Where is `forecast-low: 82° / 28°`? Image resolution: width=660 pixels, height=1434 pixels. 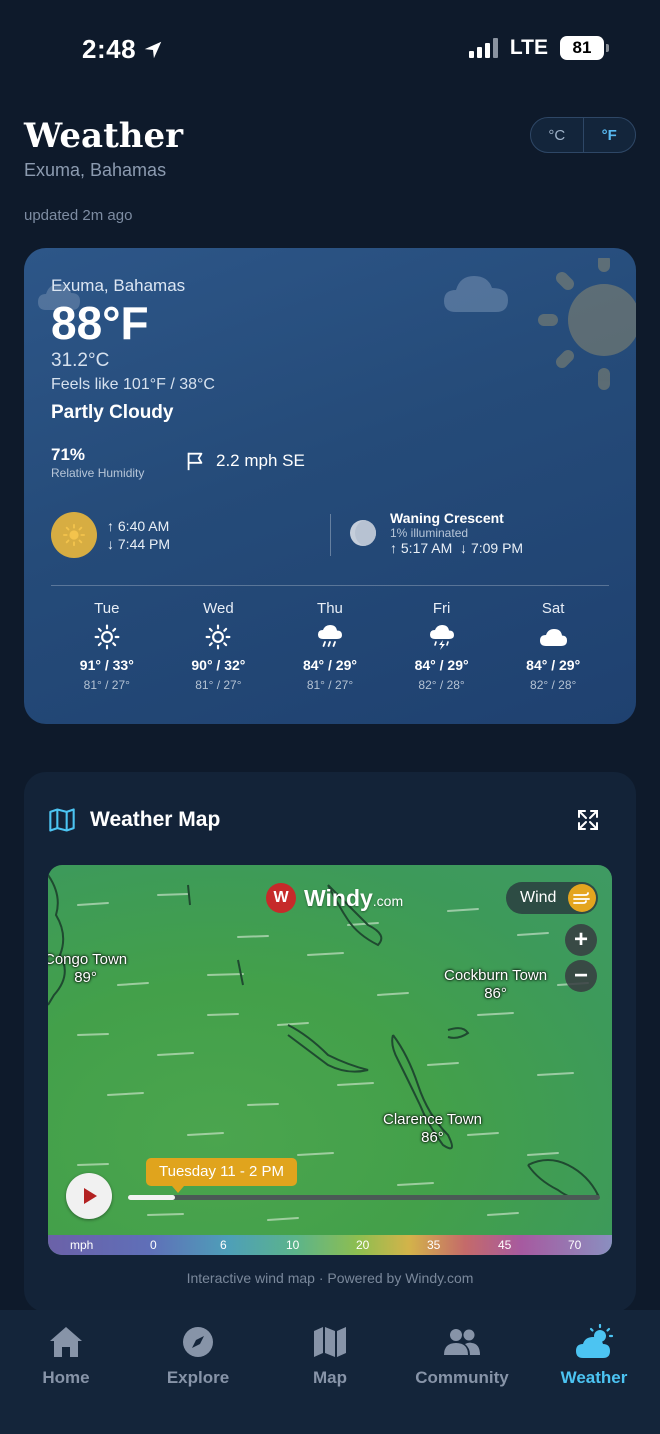
forecast-low: 82° / 28° is located at coordinates (441, 685).